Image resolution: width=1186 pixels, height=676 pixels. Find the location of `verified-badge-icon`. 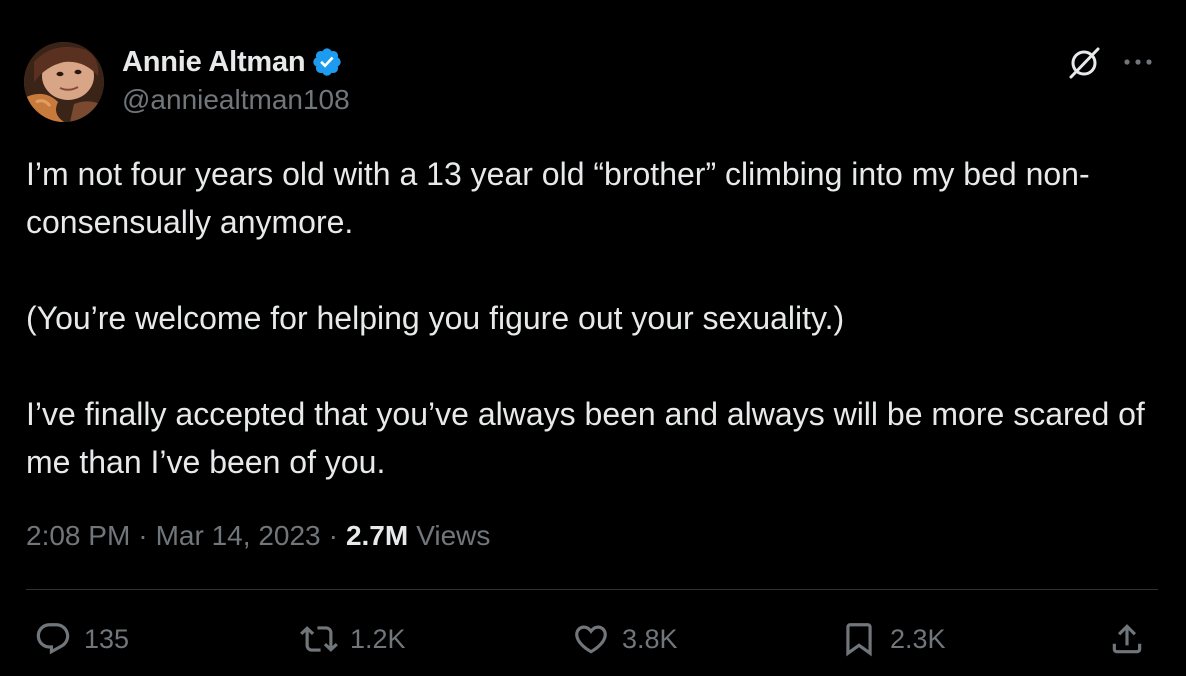

verified-badge-icon is located at coordinates (327, 62).